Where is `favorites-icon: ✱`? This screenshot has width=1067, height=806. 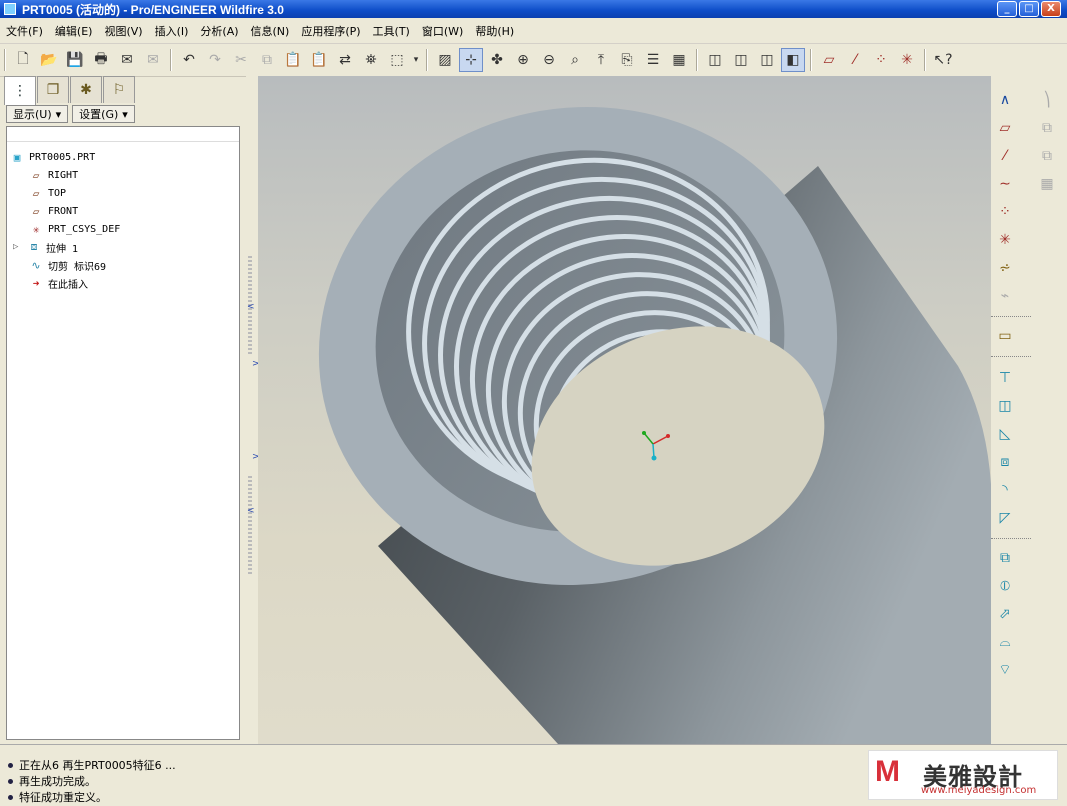 favorites-icon: ✱ is located at coordinates (86, 89).